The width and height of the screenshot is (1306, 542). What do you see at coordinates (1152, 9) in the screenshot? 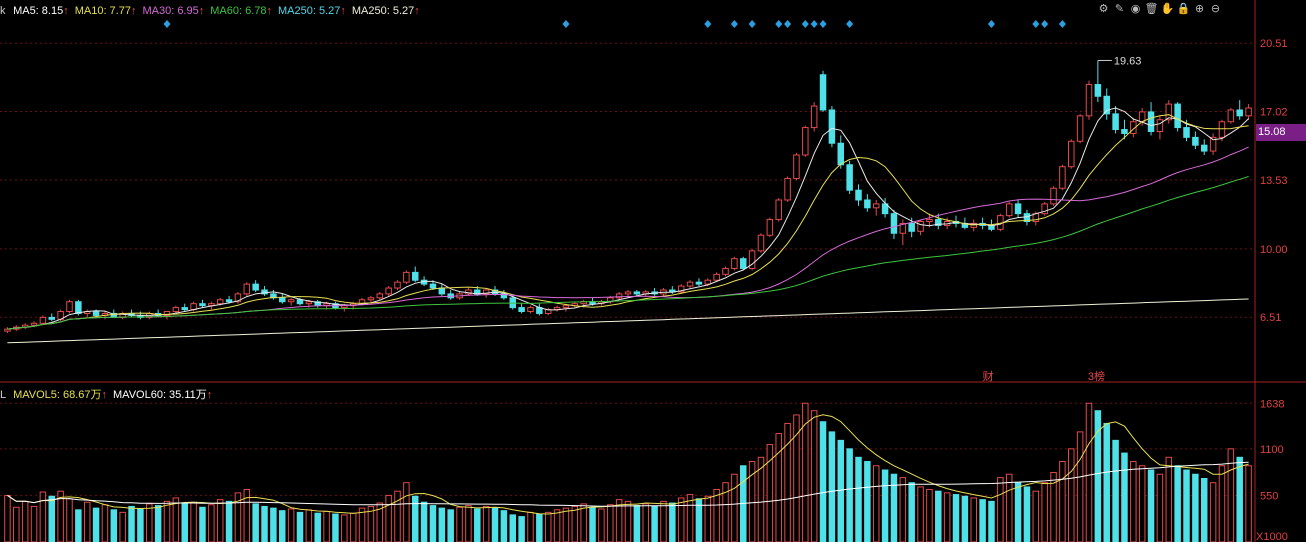
I see `trash-icon: 🗑` at bounding box center [1152, 9].